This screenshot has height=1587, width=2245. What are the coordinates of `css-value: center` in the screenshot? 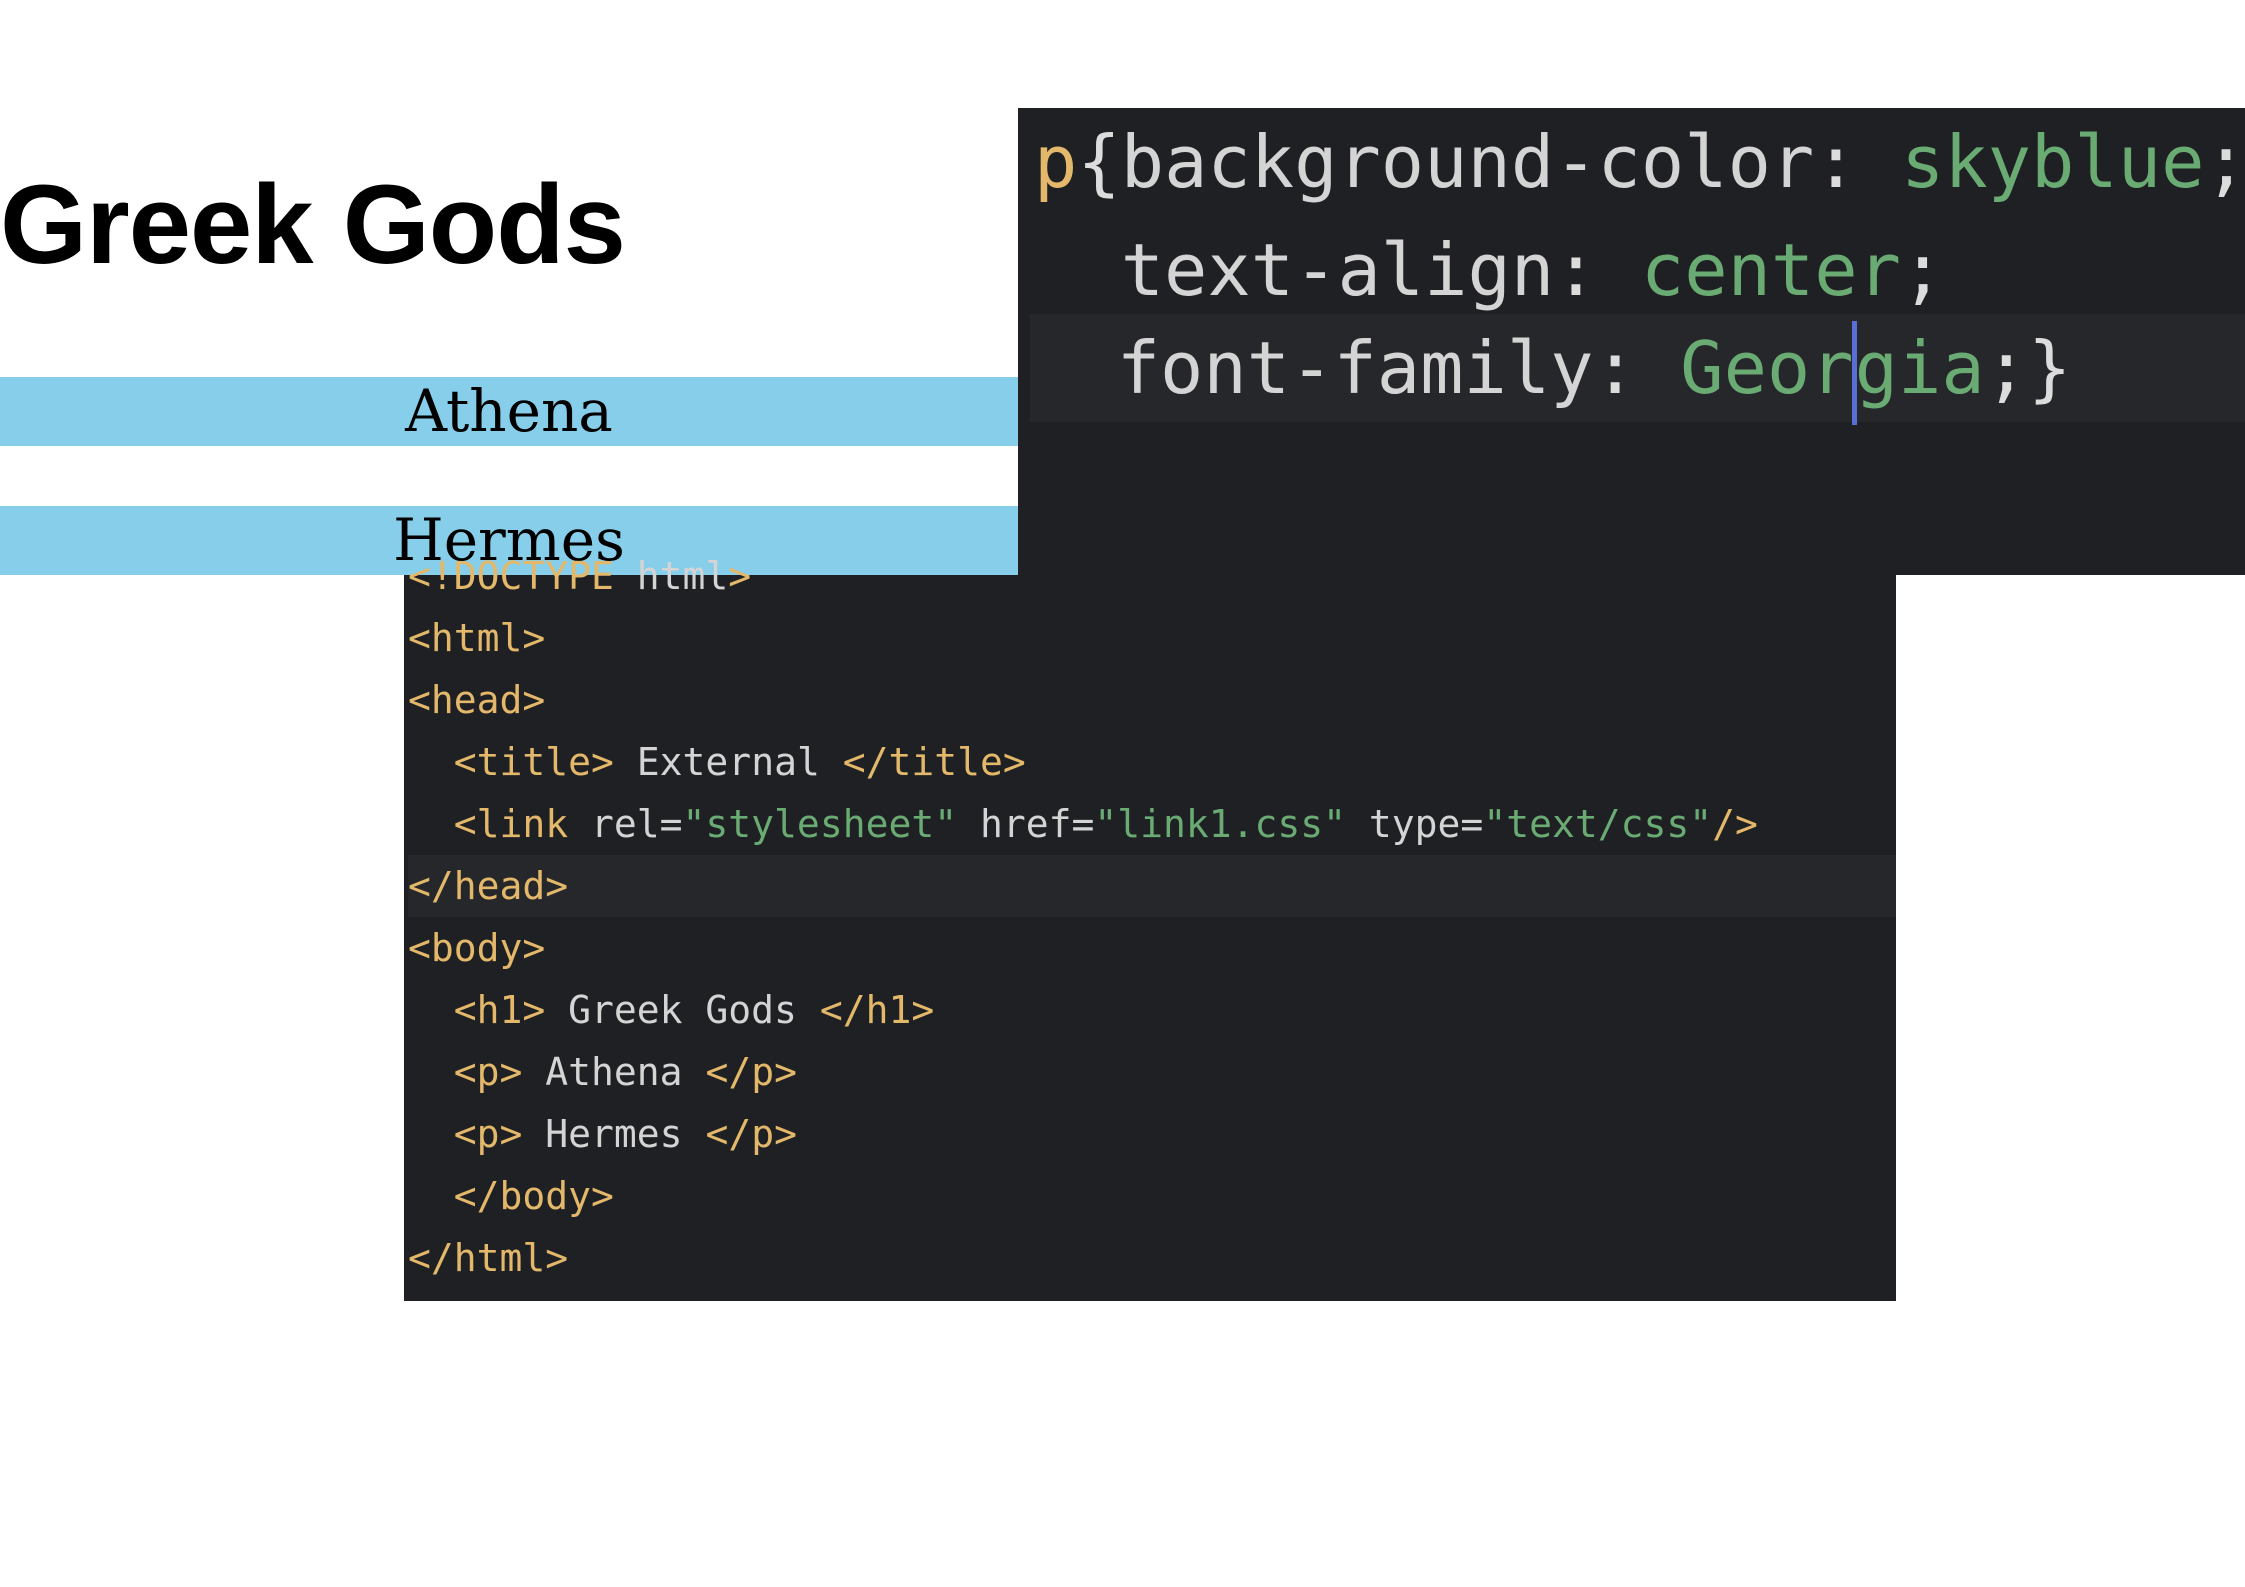 It's located at (1770, 270).